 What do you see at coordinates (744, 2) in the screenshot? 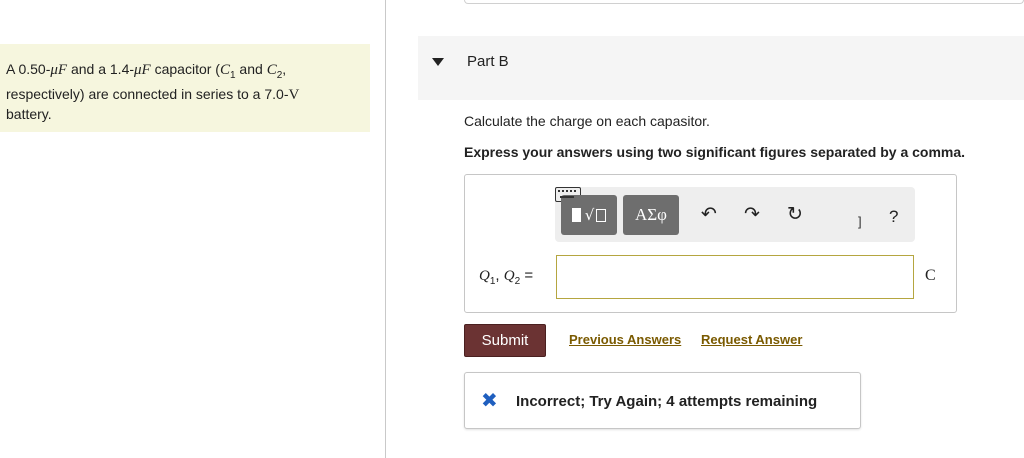
I see `previous-part-box-edge` at bounding box center [744, 2].